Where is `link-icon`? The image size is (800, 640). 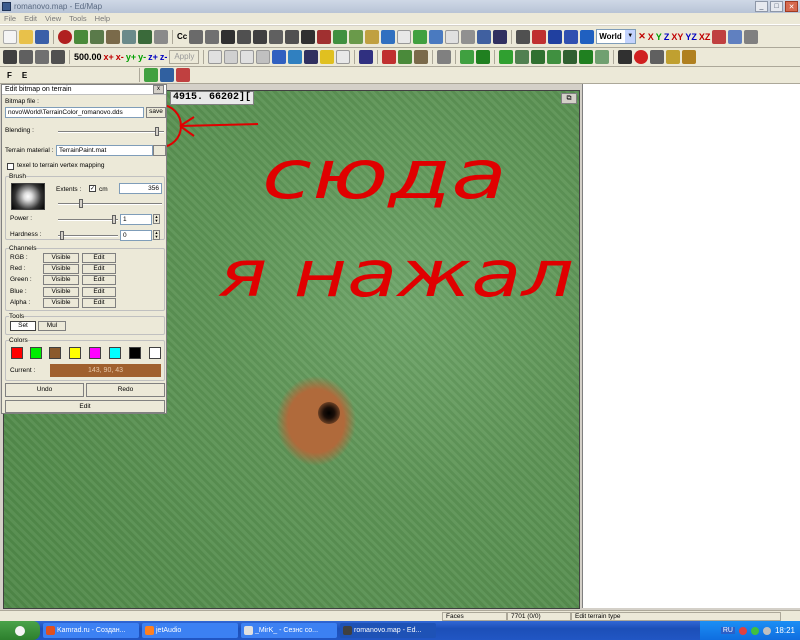 link-icon is located at coordinates (279, 57).